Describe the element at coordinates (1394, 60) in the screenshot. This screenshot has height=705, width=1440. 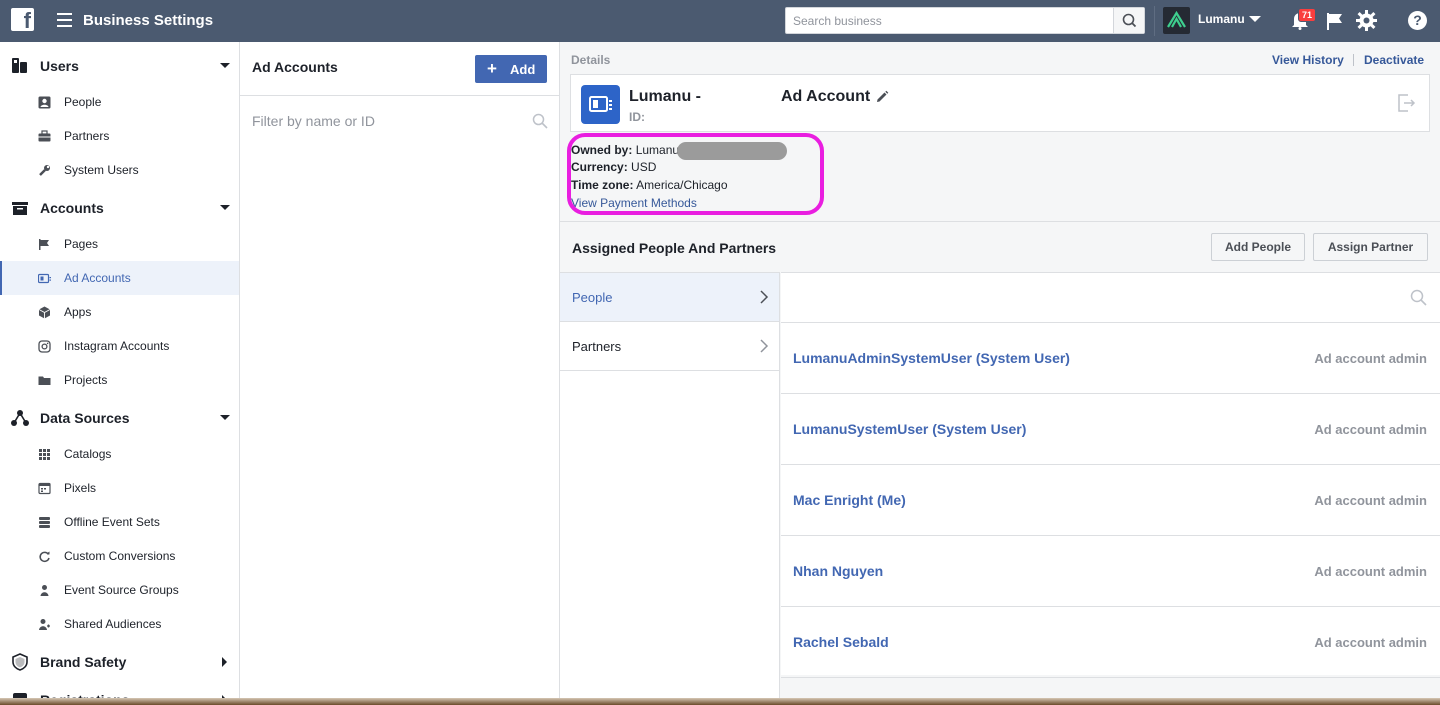
I see `deactivate-link: Deactivate` at that location.